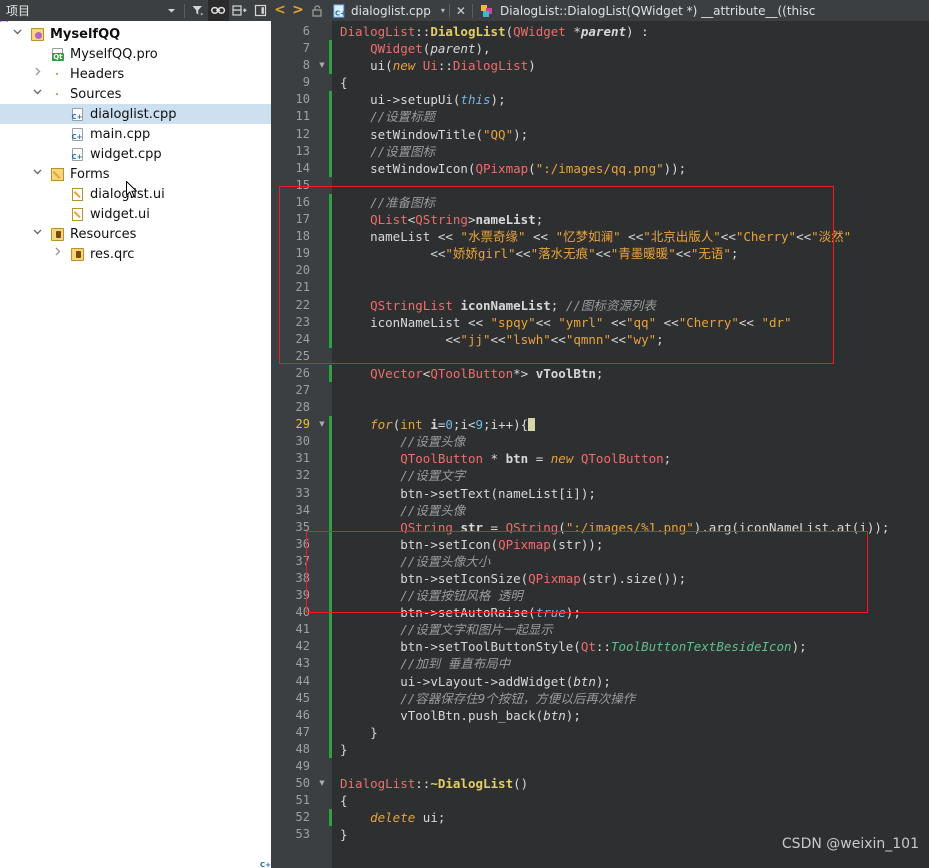 Image resolution: width=929 pixels, height=868 pixels. Describe the element at coordinates (317, 10) in the screenshot. I see `toggle-lock-button` at that location.